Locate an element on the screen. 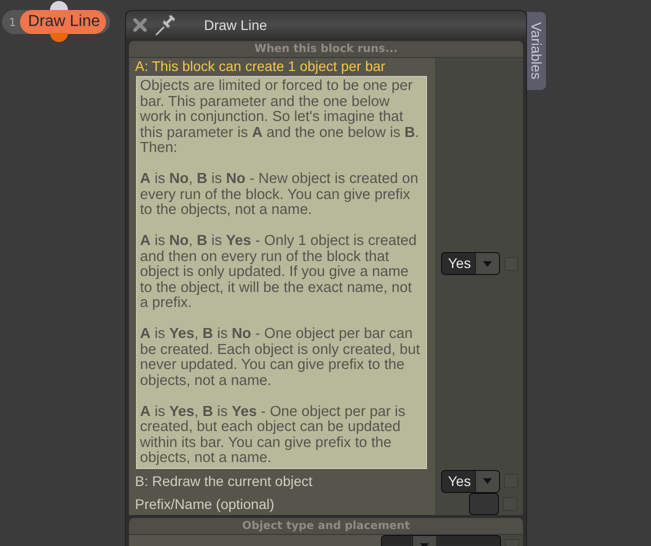 The width and height of the screenshot is (651, 546). pin-icon is located at coordinates (166, 24).